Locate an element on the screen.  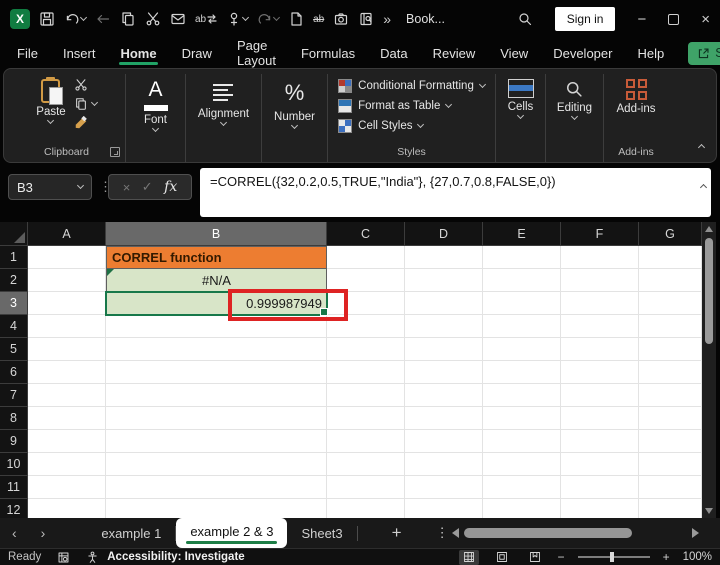
cell-e2 is located at coordinates (522, 280).